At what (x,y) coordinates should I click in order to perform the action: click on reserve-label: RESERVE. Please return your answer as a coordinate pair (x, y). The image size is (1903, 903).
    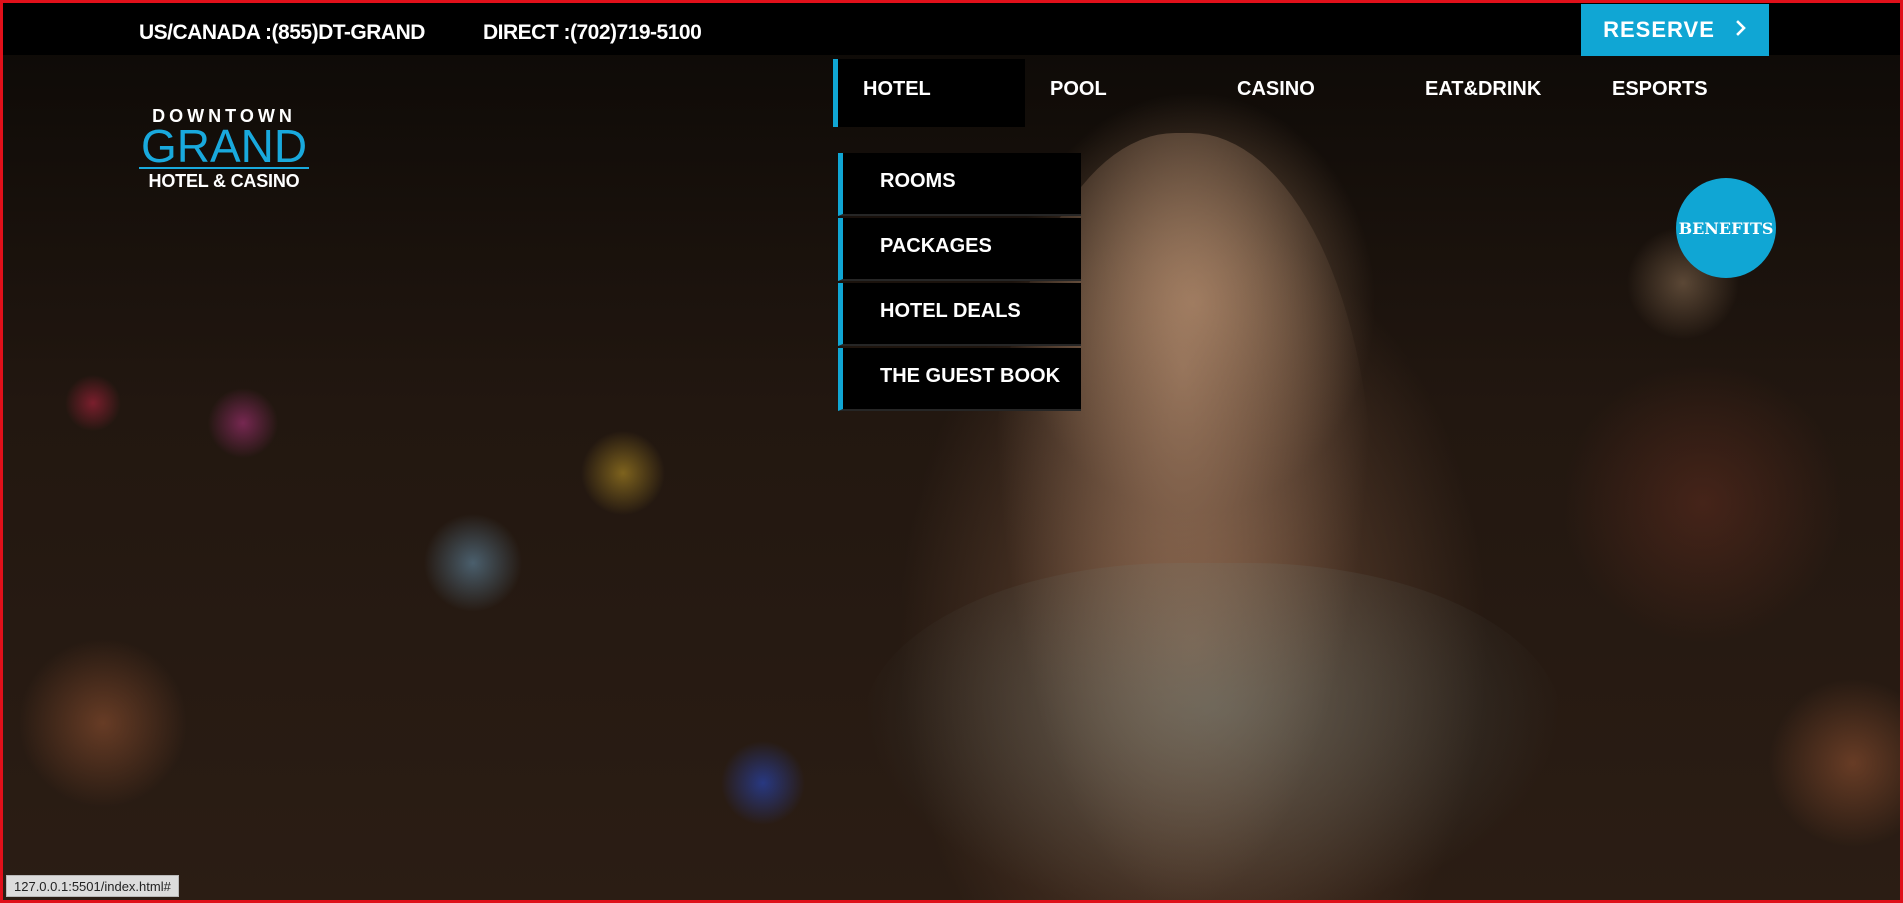
    Looking at the image, I should click on (1659, 29).